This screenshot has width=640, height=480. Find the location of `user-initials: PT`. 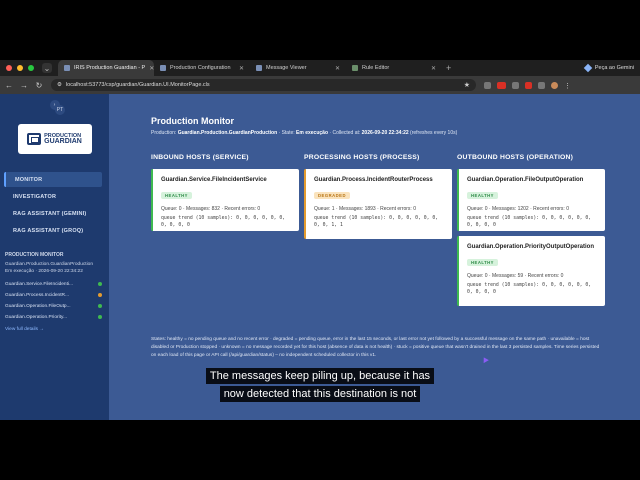

user-initials: PT is located at coordinates (60, 110).